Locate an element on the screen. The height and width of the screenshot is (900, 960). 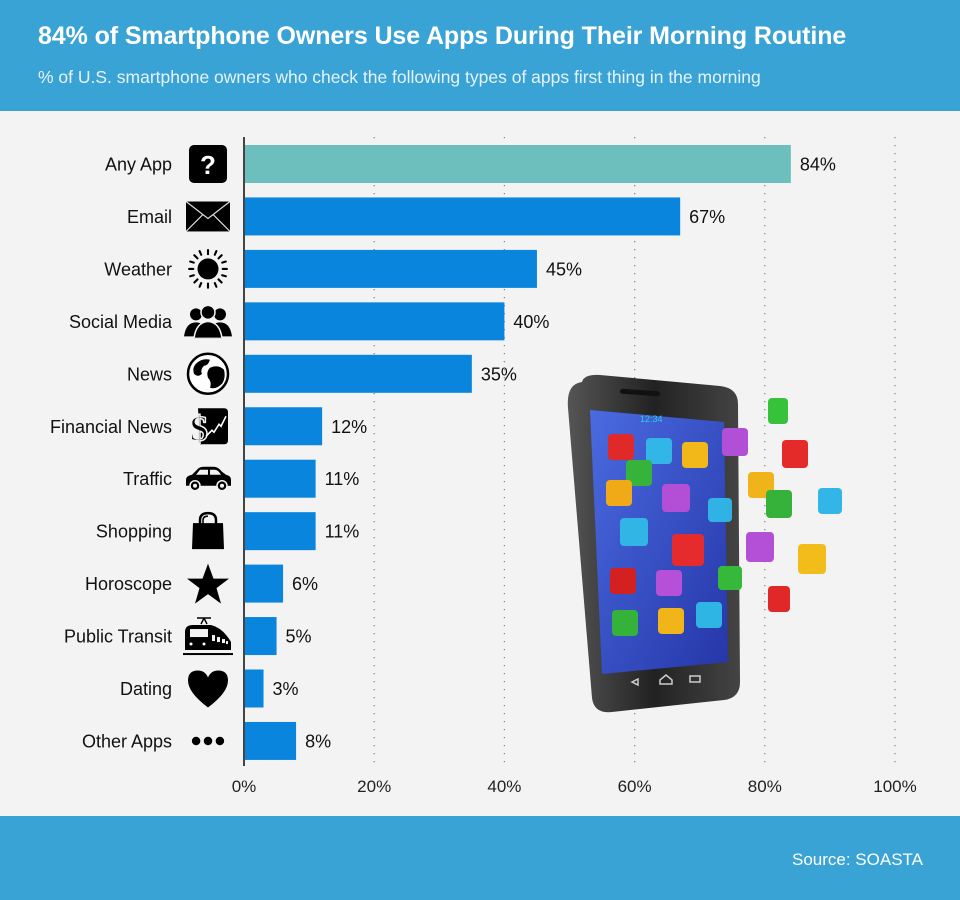
people-icon is located at coordinates (208, 321).